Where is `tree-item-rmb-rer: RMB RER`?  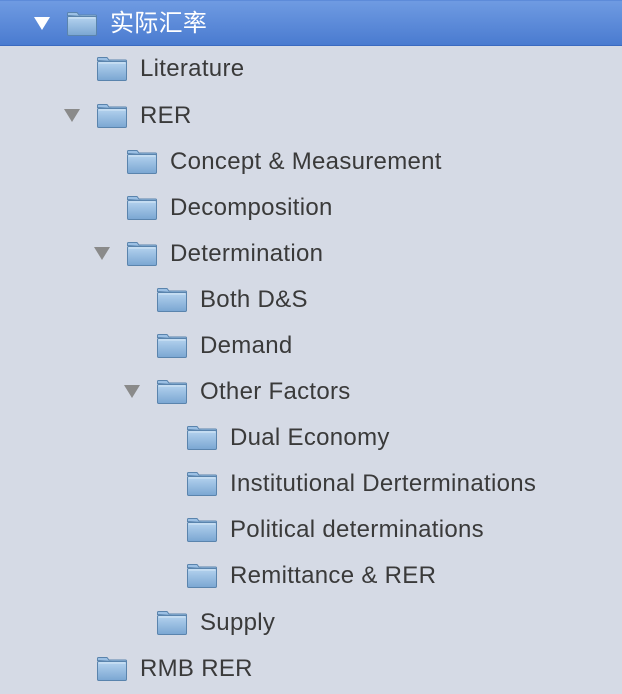
tree-item-rmb-rer: RMB RER is located at coordinates (311, 669).